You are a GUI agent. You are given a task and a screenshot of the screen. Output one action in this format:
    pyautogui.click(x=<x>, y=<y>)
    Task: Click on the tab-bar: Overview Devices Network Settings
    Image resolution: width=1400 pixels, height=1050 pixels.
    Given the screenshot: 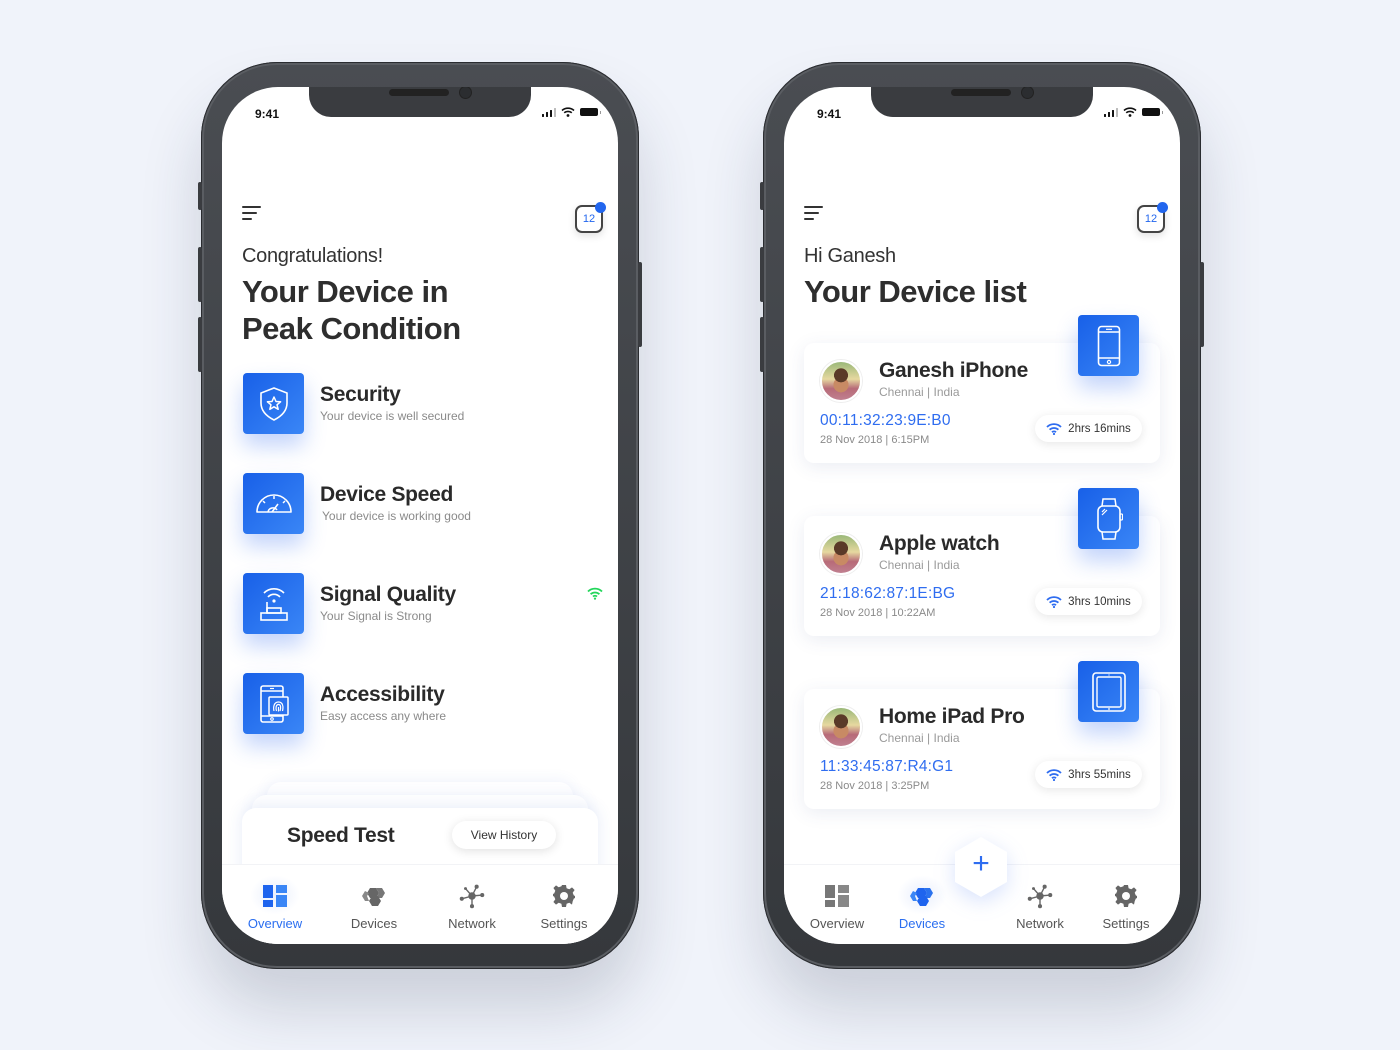 What is the action you would take?
    pyautogui.click(x=420, y=904)
    